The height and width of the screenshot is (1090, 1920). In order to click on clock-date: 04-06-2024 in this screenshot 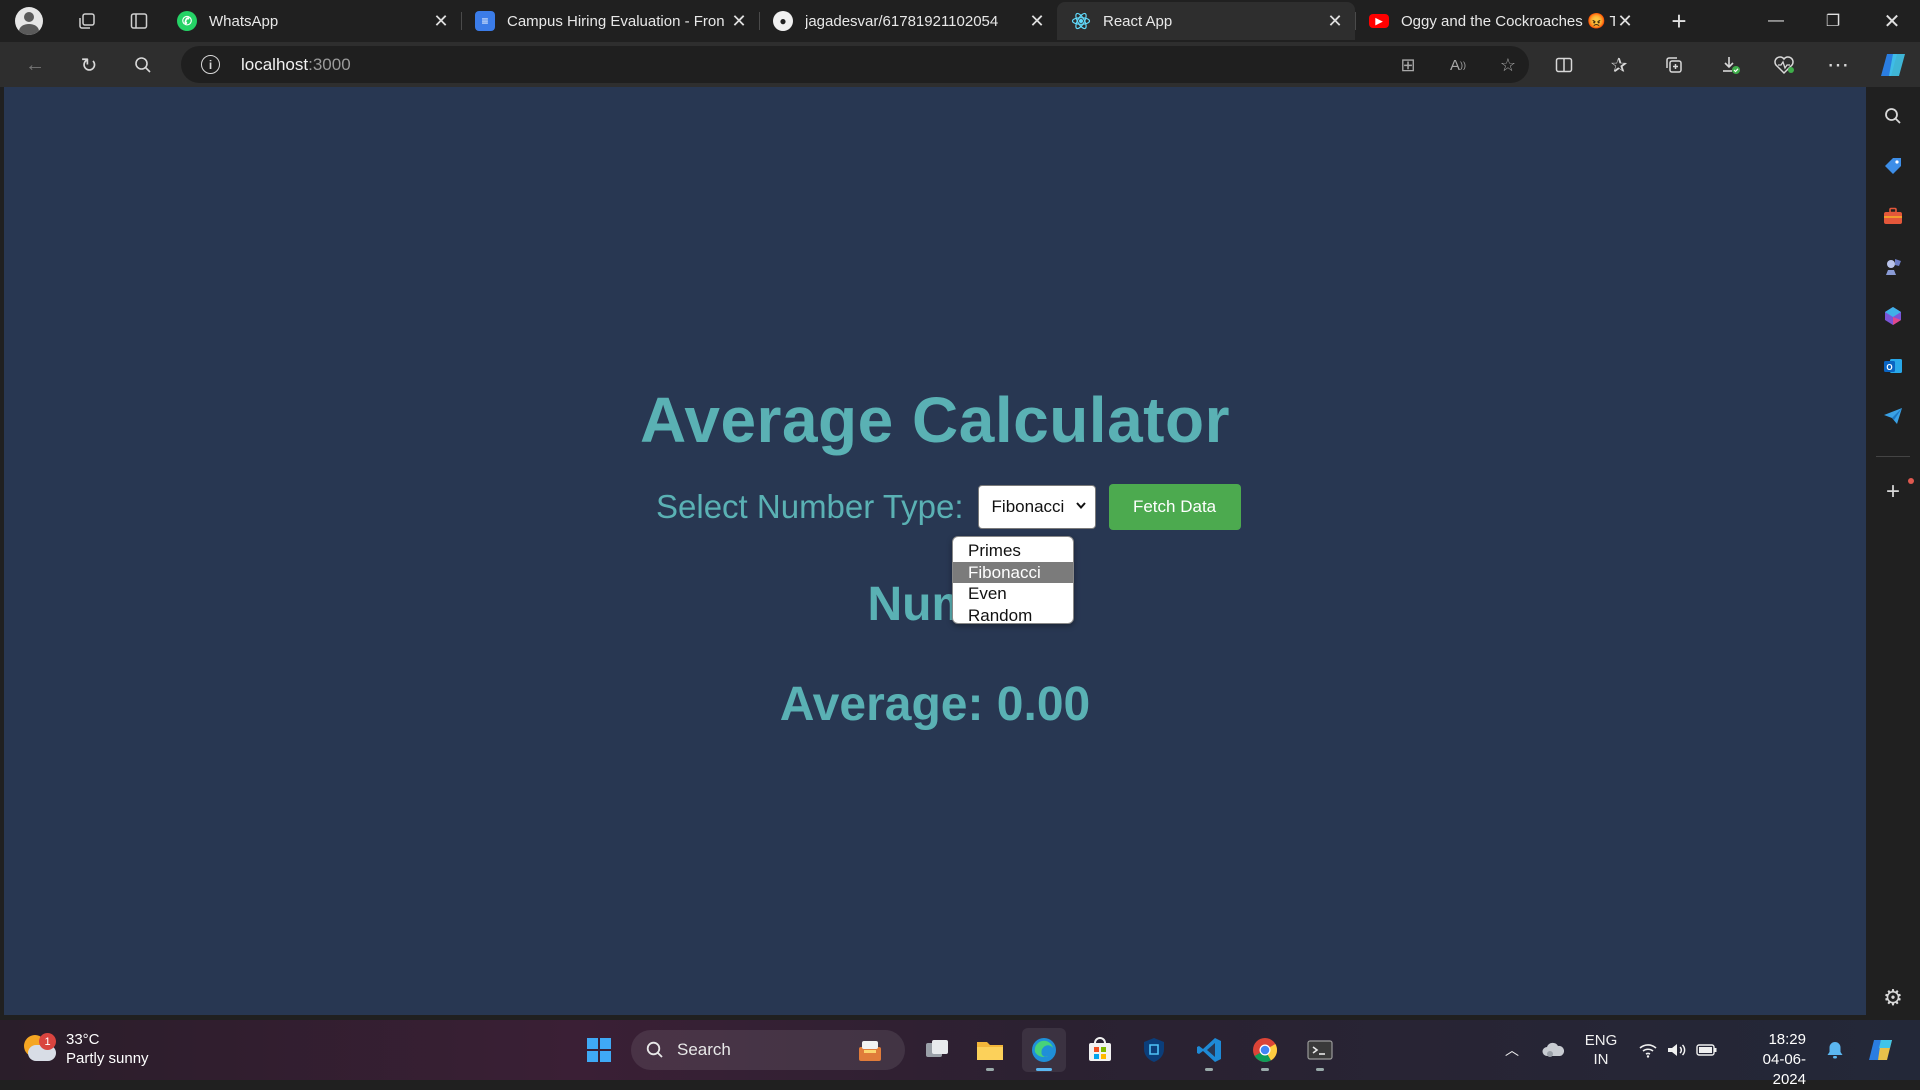, I will do `click(1784, 1069)`.